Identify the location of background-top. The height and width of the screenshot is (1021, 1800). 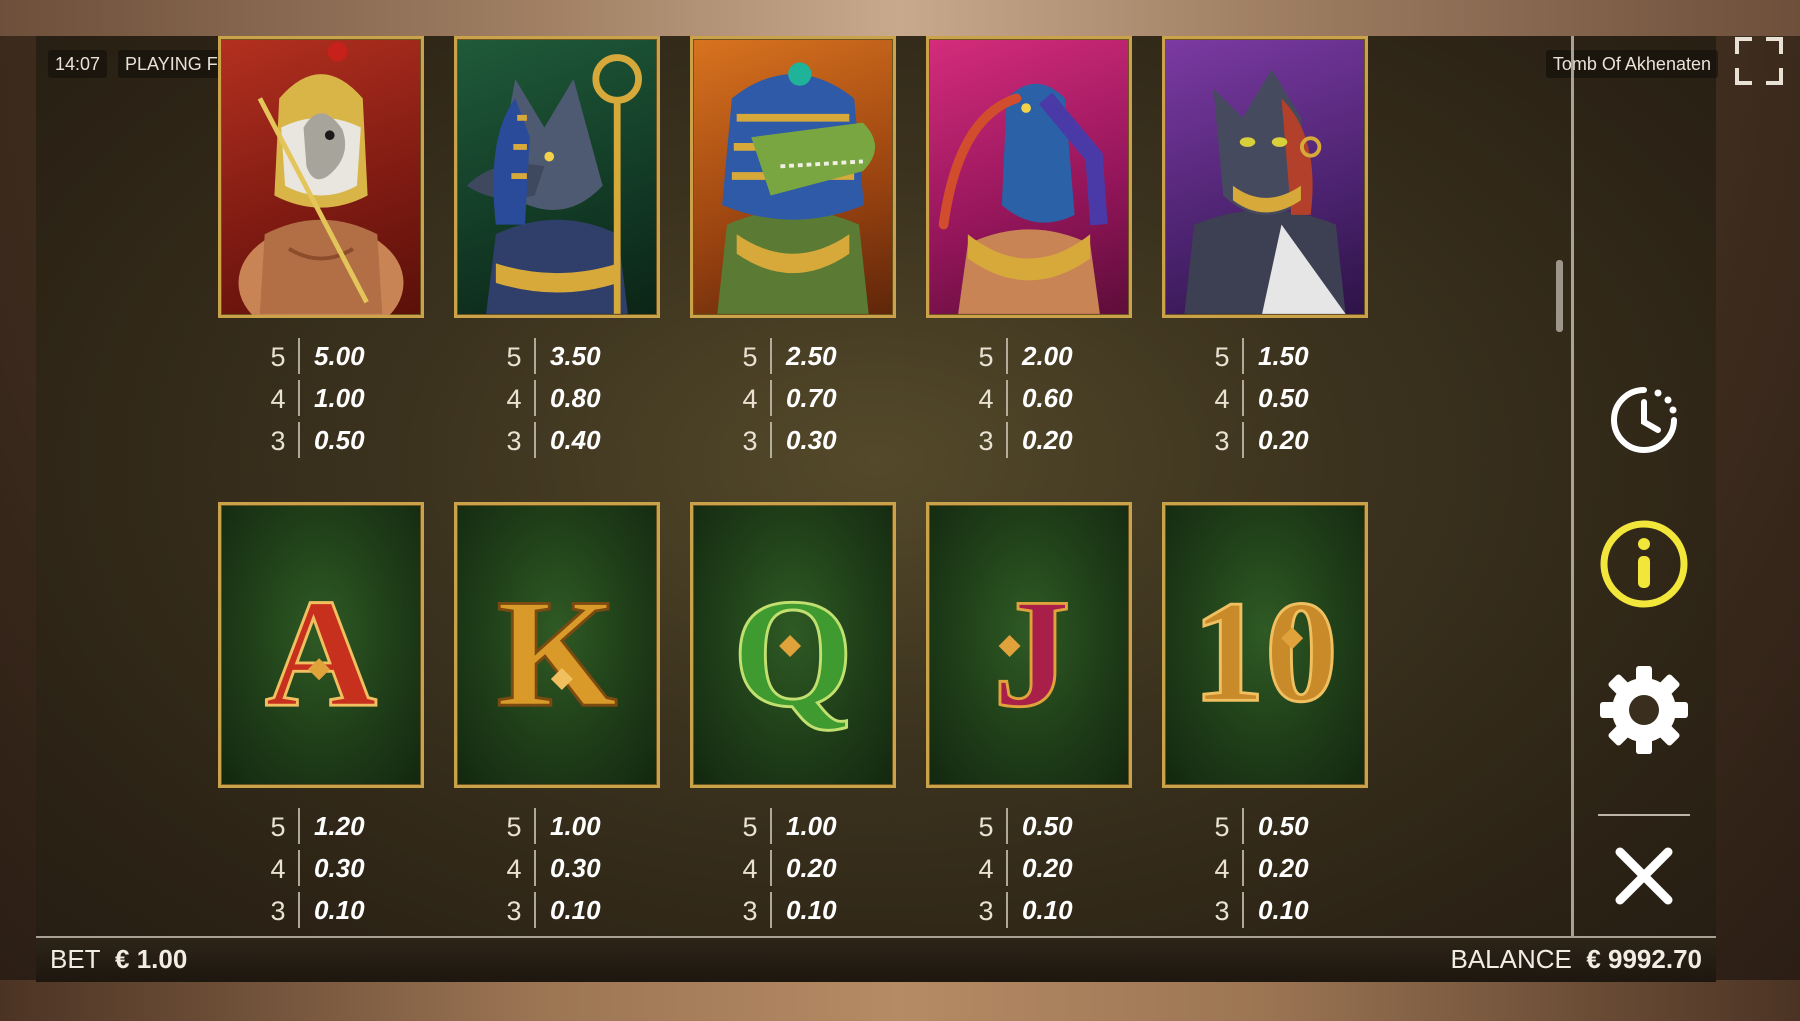
(900, 18).